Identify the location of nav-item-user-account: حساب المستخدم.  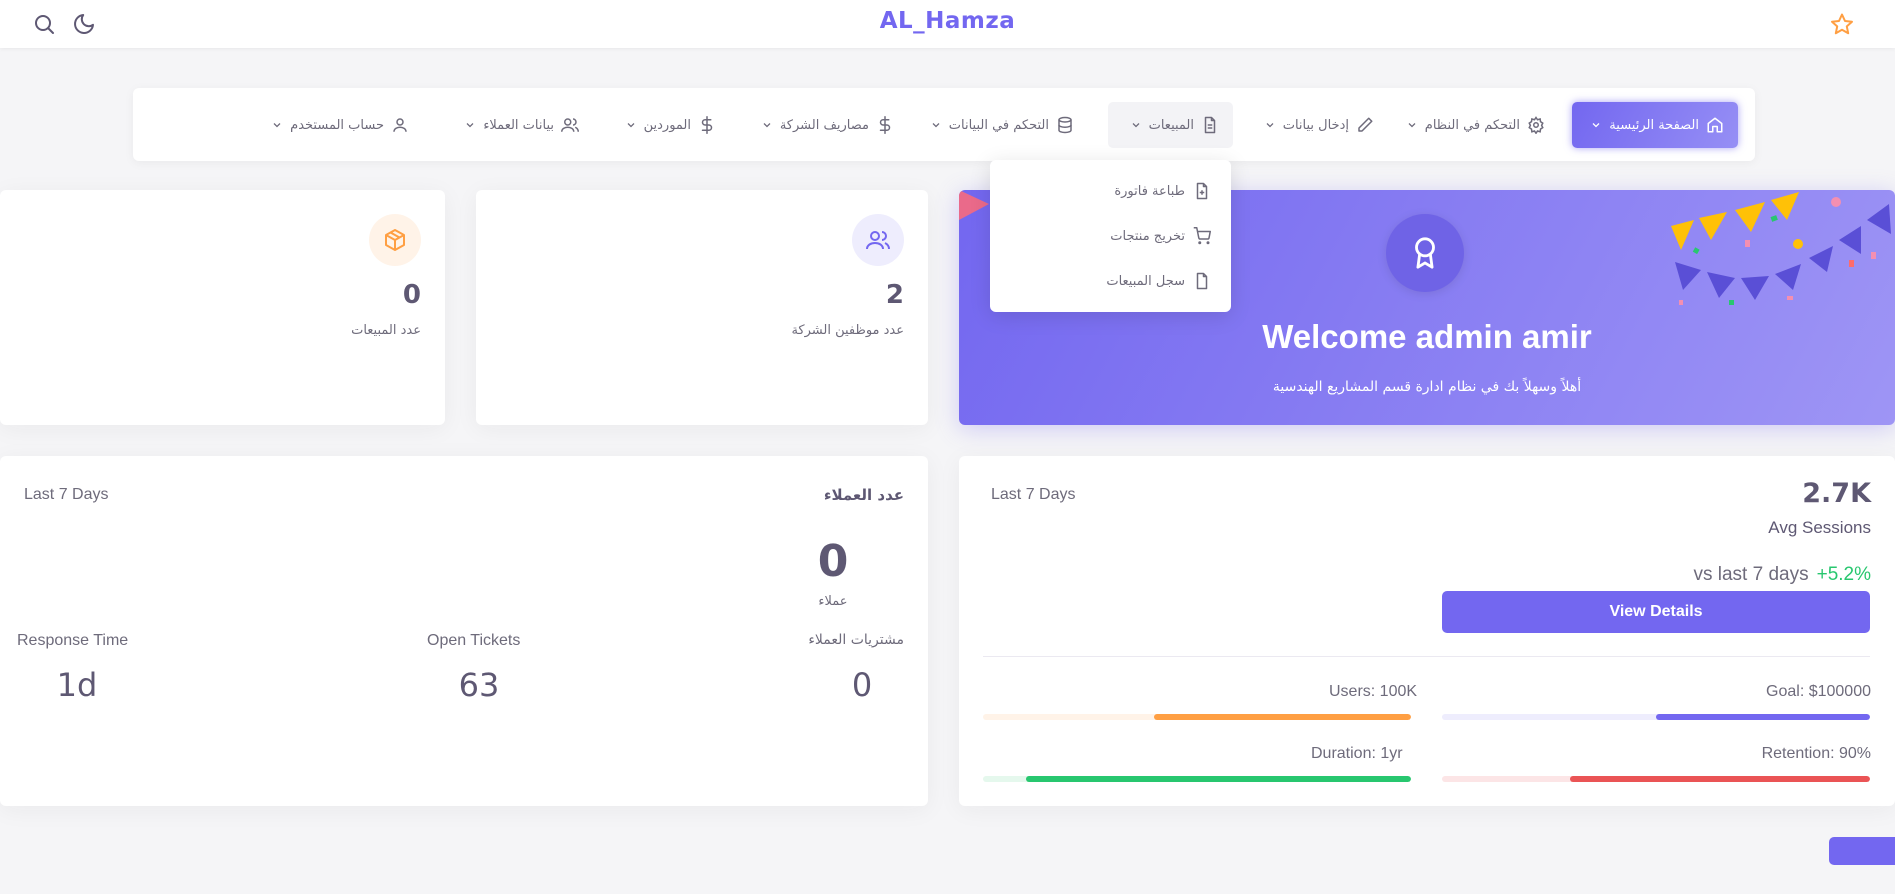
(348, 125).